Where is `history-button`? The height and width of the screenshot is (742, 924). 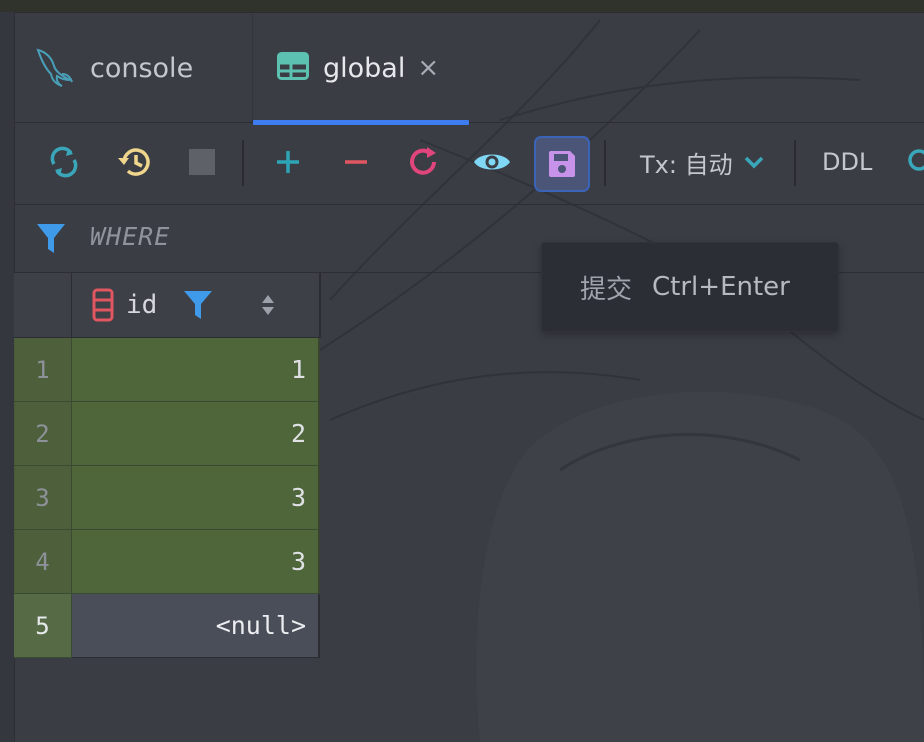 history-button is located at coordinates (134, 162).